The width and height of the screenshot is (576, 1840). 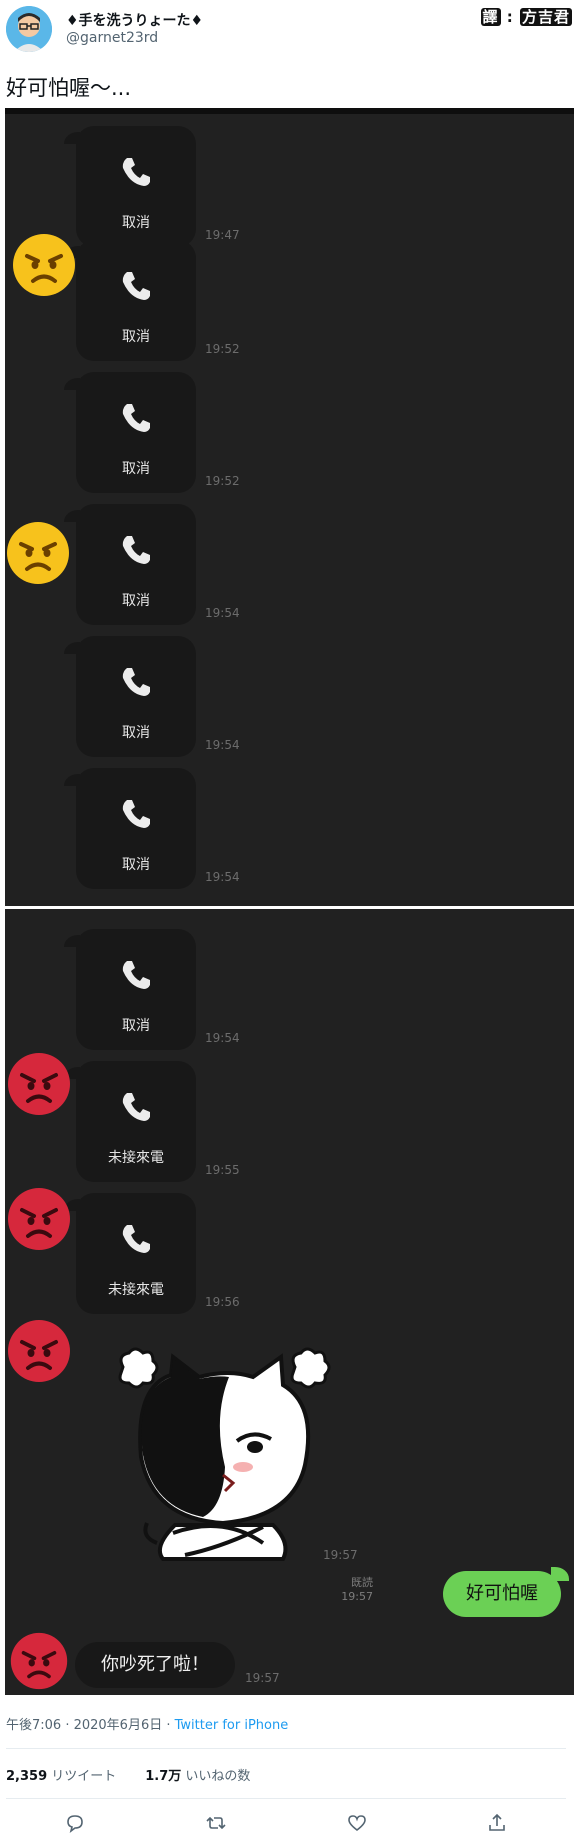 I want to click on reply-message-bubble: 好可怕喔, so click(x=506, y=1592).